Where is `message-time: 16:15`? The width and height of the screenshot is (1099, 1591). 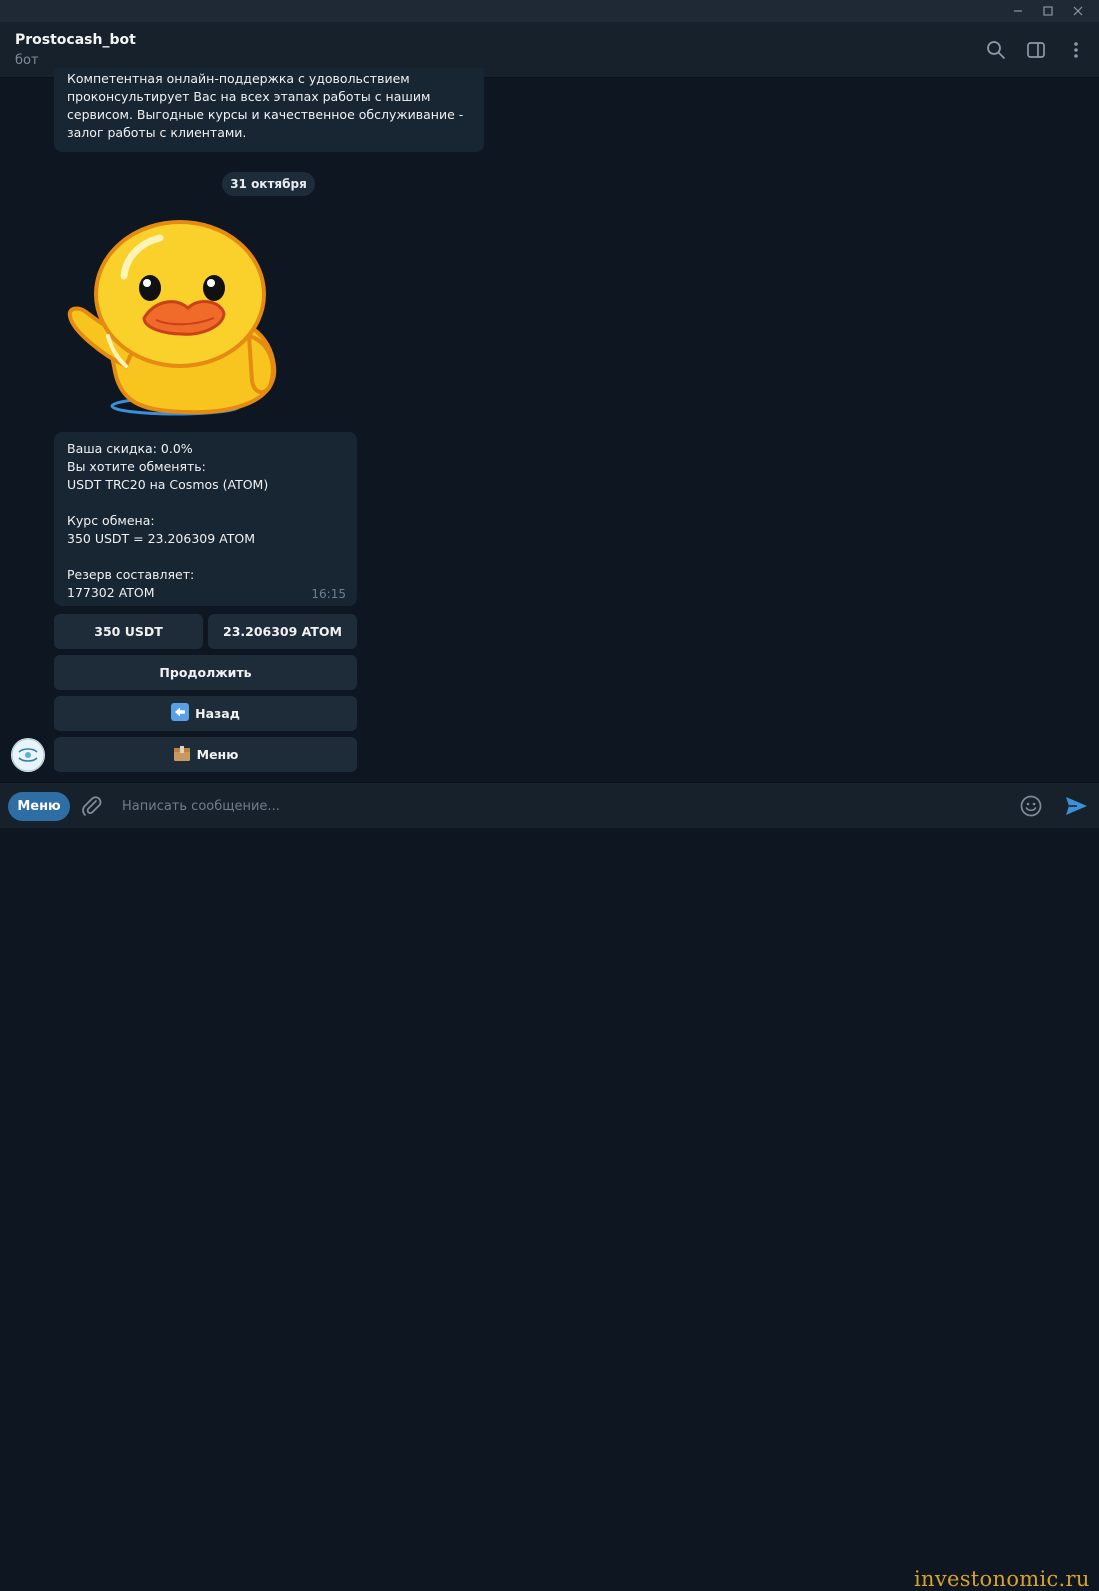 message-time: 16:15 is located at coordinates (328, 594).